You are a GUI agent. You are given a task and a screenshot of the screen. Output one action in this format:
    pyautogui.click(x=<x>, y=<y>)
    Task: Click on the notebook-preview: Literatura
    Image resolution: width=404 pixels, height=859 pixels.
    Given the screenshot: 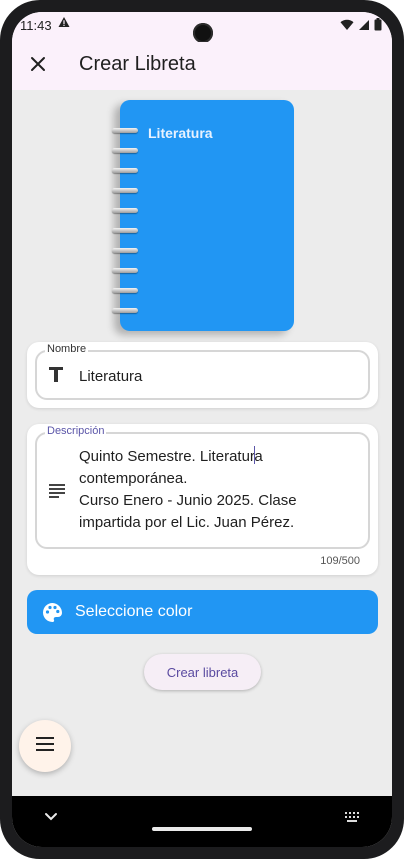 What is the action you would take?
    pyautogui.click(x=203, y=215)
    